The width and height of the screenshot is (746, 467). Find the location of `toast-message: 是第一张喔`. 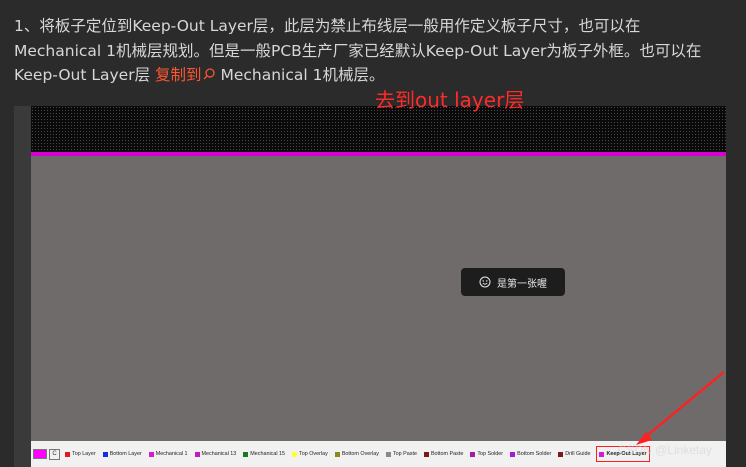

toast-message: 是第一张喔 is located at coordinates (513, 282).